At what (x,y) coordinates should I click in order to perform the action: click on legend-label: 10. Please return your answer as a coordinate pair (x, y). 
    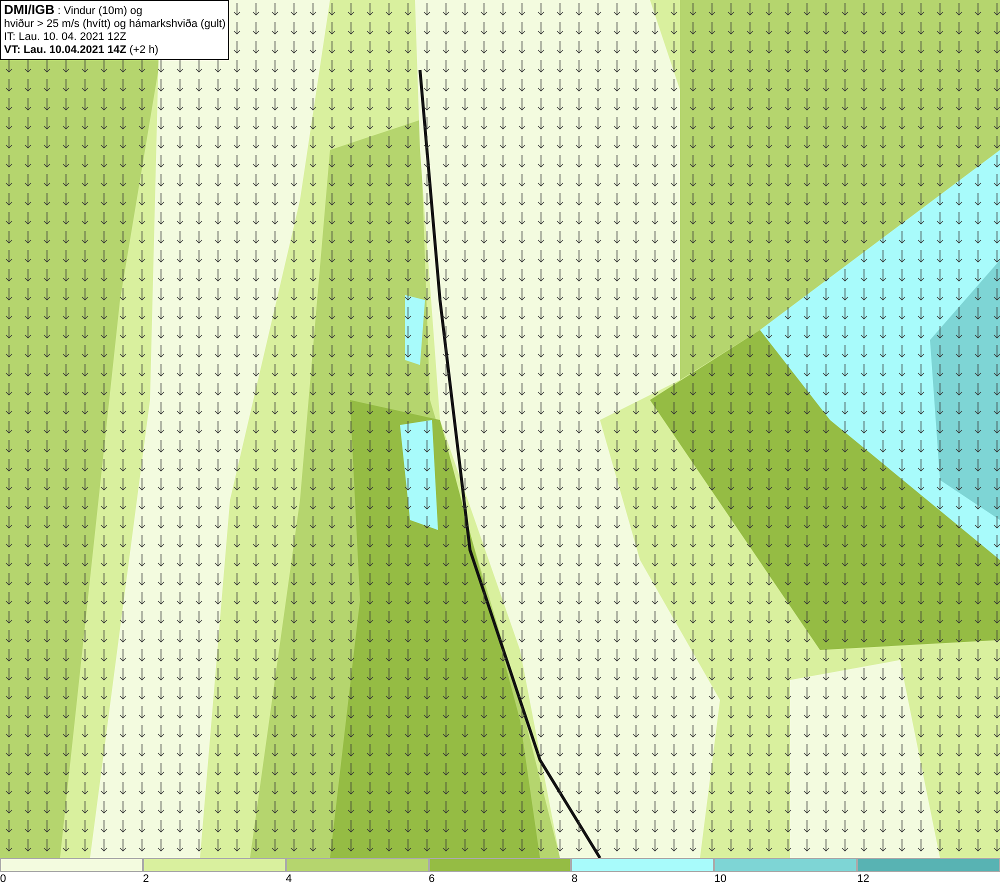
    Looking at the image, I should click on (720, 879).